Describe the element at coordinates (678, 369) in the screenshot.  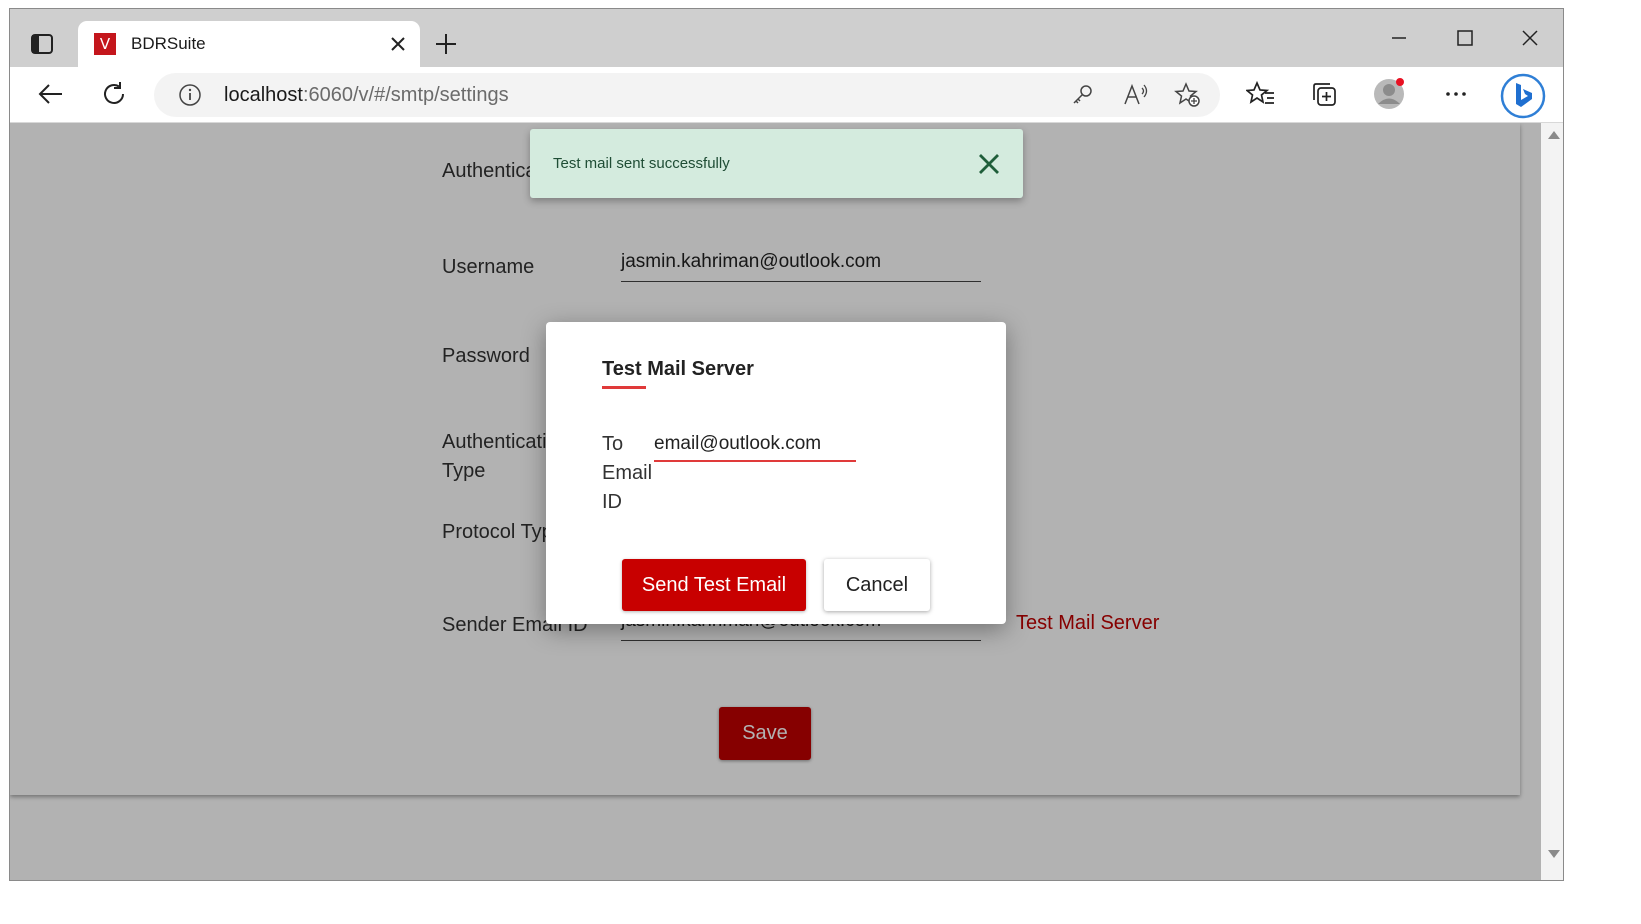
I see `dialog-title: Test Mail Server` at that location.